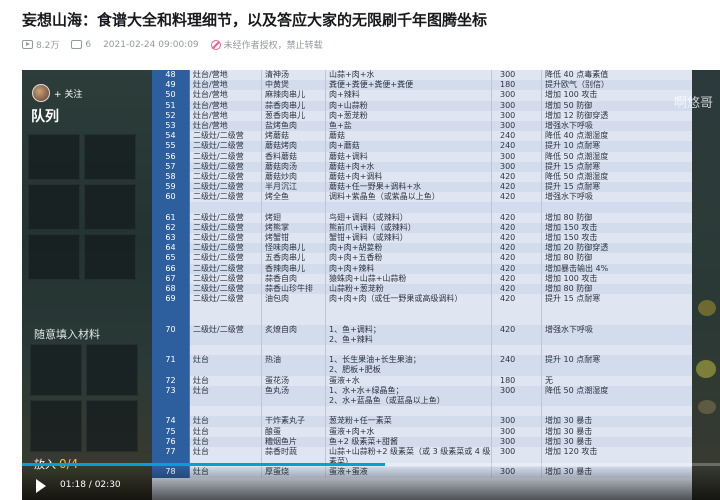 This screenshot has height=500, width=720. Describe the element at coordinates (41, 486) in the screenshot. I see `play-icon` at that location.